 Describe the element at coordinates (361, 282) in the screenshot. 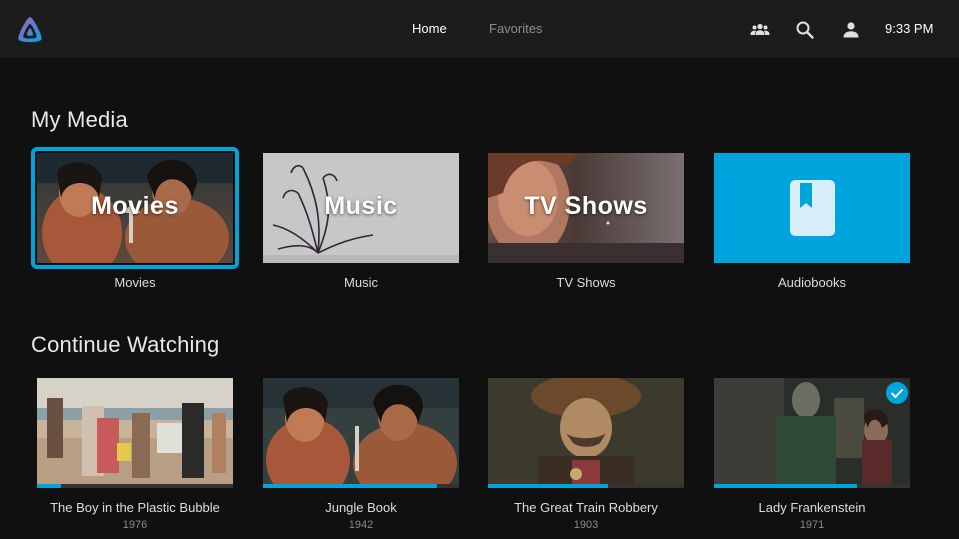

I see `media-label: Music` at that location.